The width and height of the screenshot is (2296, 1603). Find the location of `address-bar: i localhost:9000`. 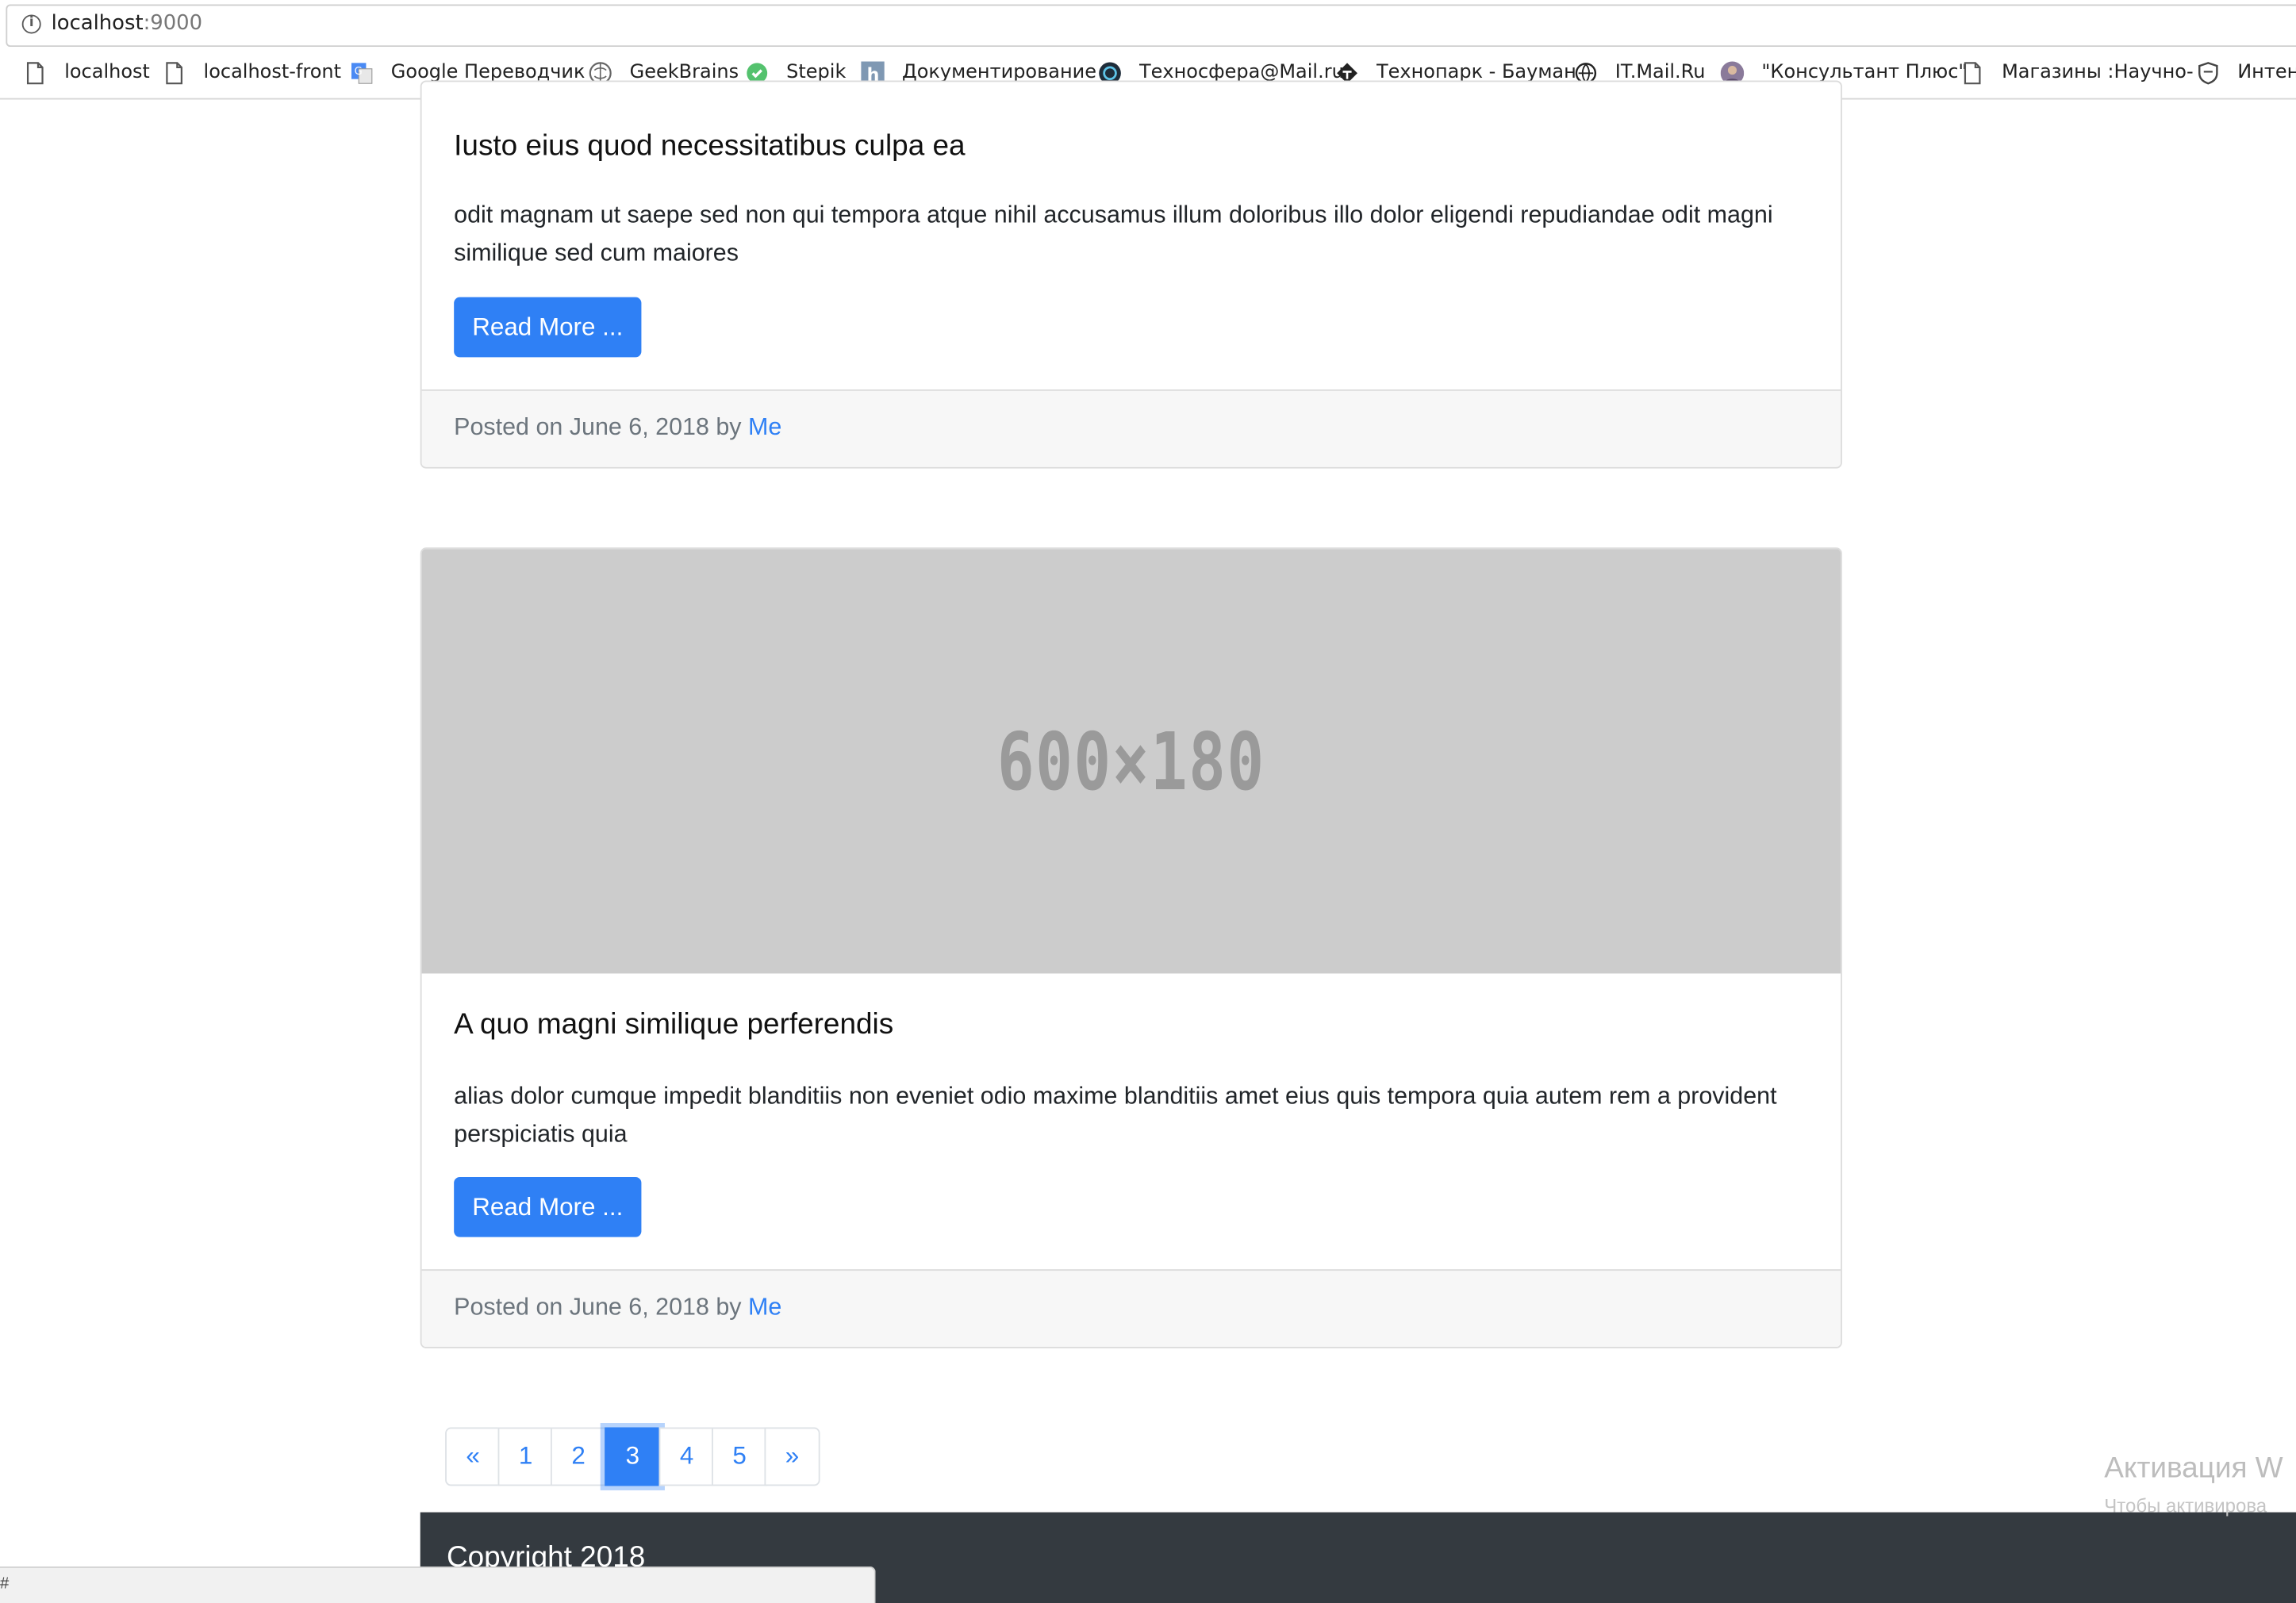

address-bar: i localhost:9000 is located at coordinates (1148, 24).